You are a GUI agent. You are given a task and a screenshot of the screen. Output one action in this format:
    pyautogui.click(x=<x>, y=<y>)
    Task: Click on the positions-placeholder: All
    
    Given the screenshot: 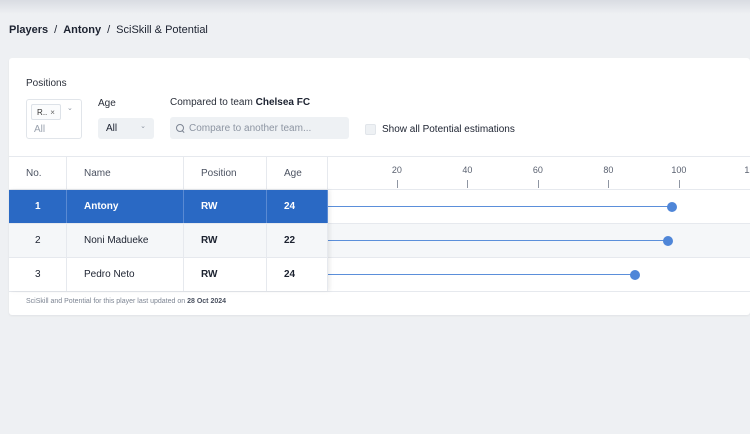 What is the action you would take?
    pyautogui.click(x=40, y=129)
    